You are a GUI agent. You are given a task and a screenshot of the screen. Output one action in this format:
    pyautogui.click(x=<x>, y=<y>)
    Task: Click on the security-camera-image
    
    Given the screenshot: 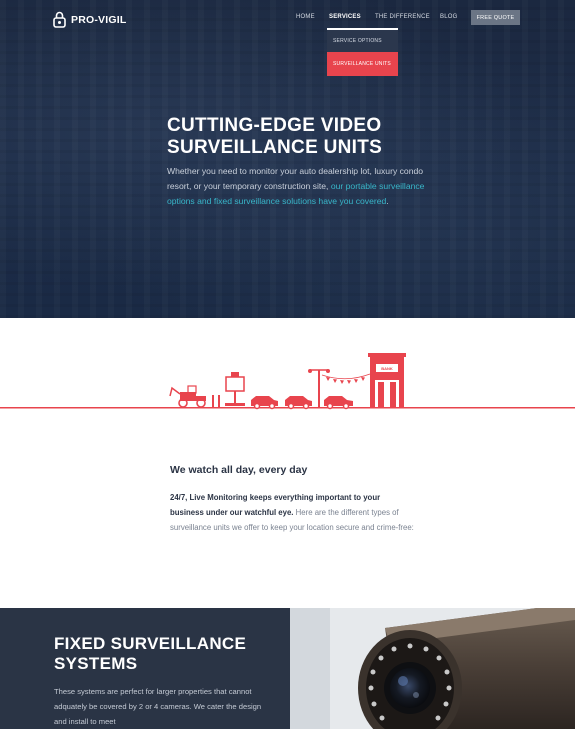 What is the action you would take?
    pyautogui.click(x=432, y=668)
    